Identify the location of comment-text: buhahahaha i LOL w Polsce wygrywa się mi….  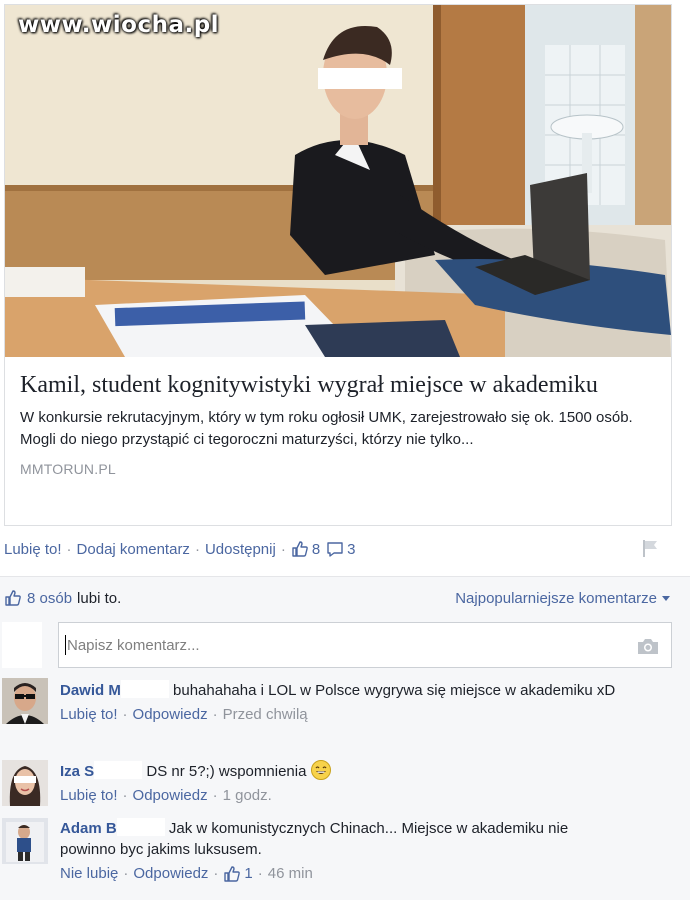
(394, 690).